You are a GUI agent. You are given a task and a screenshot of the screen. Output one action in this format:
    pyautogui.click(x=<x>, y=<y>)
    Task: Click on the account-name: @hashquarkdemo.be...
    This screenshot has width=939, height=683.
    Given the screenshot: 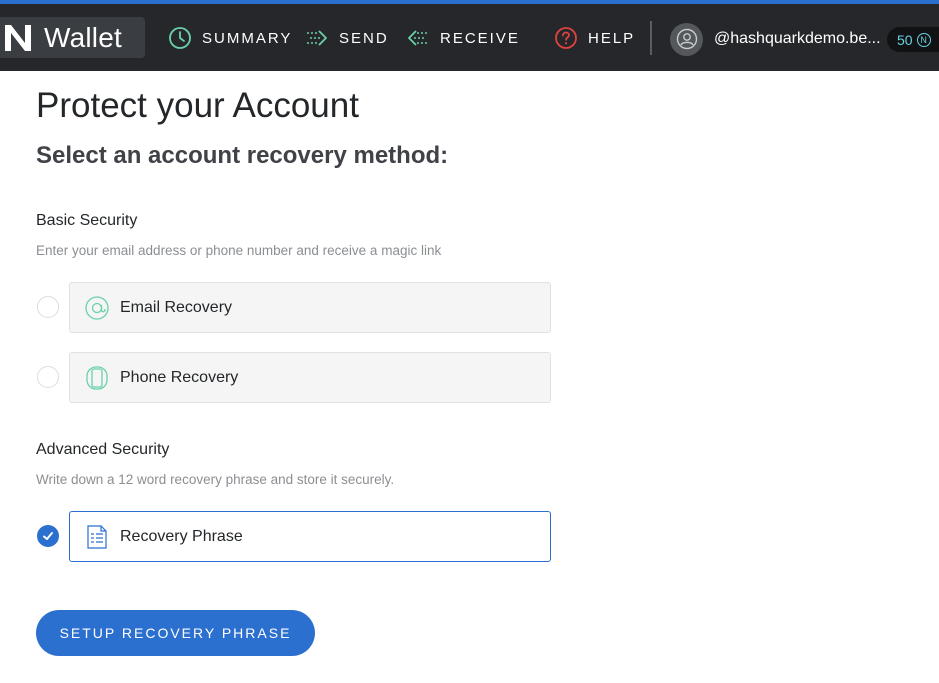 What is the action you would take?
    pyautogui.click(x=797, y=38)
    